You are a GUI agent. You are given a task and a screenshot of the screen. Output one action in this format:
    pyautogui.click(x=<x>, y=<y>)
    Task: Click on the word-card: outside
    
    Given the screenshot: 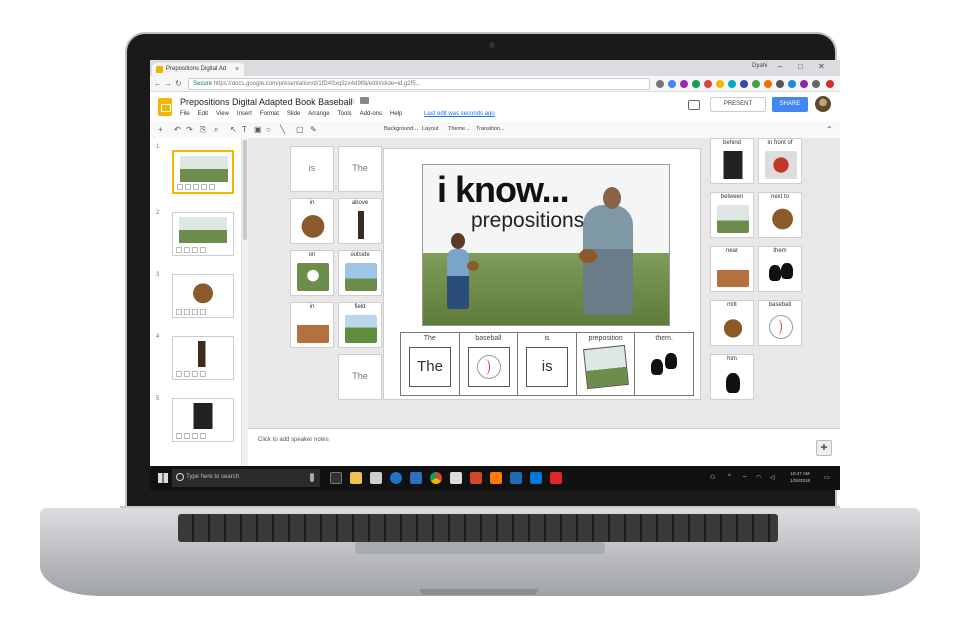 What is the action you would take?
    pyautogui.click(x=360, y=273)
    